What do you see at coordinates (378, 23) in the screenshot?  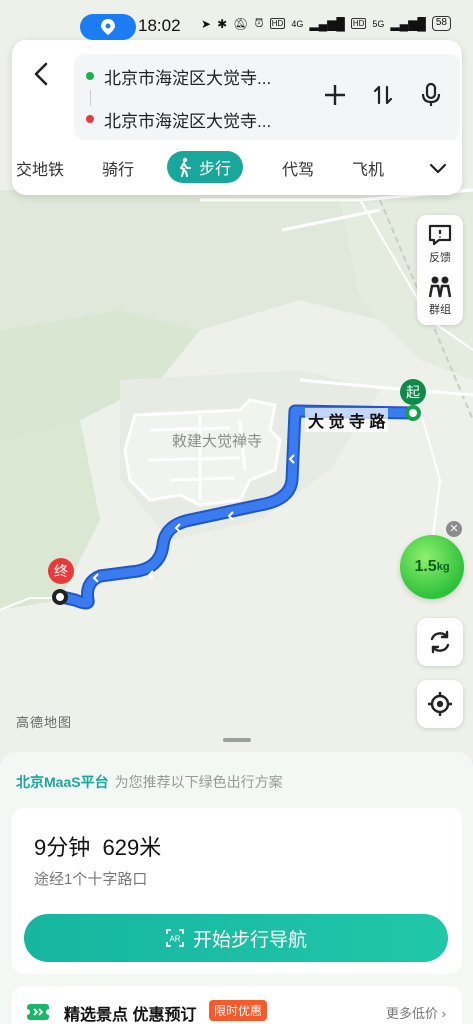 I see `network-type-2: 5G` at bounding box center [378, 23].